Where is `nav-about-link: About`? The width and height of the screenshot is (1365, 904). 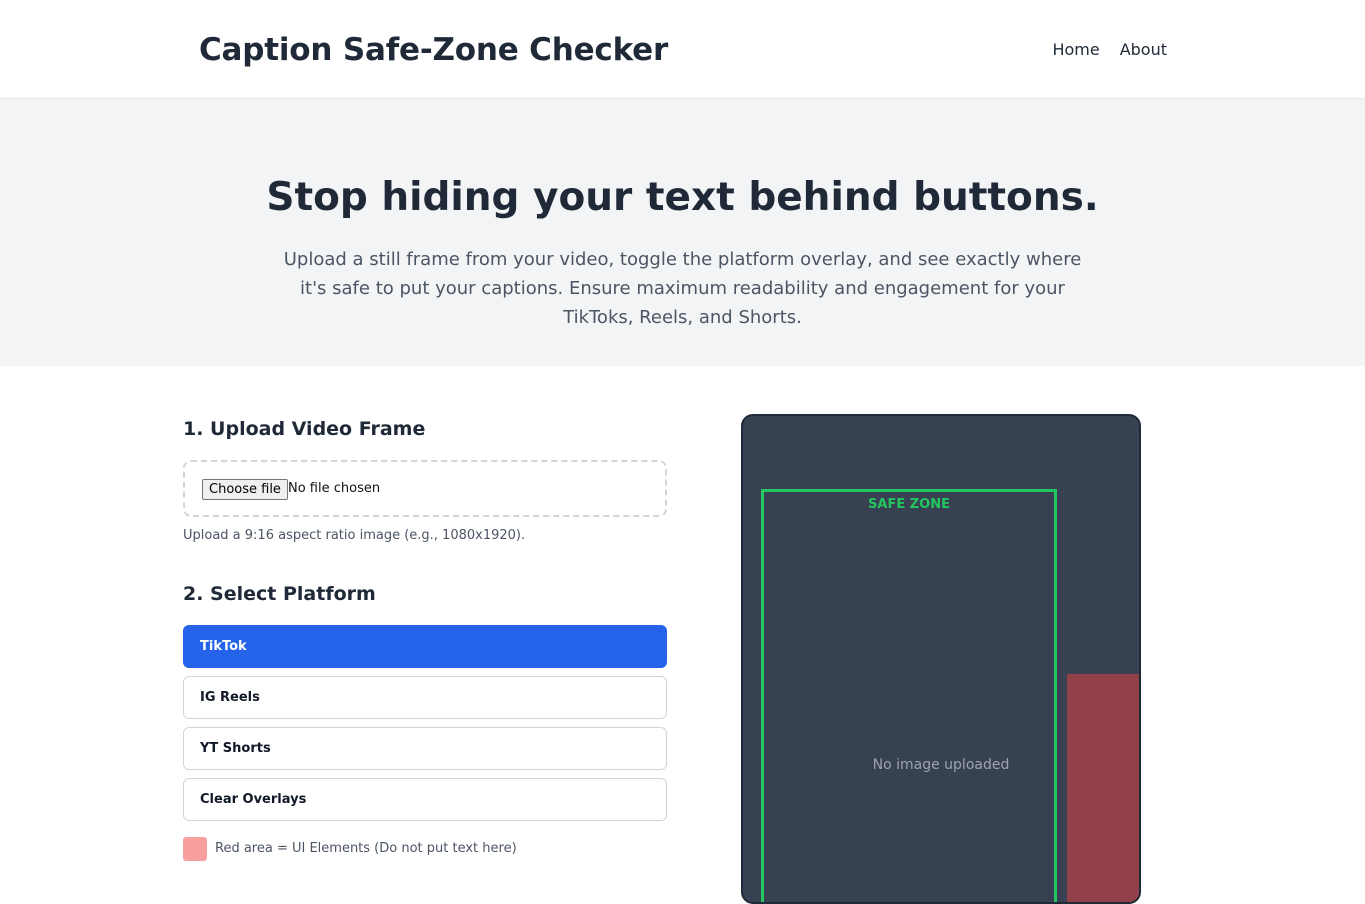 nav-about-link: About is located at coordinates (1143, 49).